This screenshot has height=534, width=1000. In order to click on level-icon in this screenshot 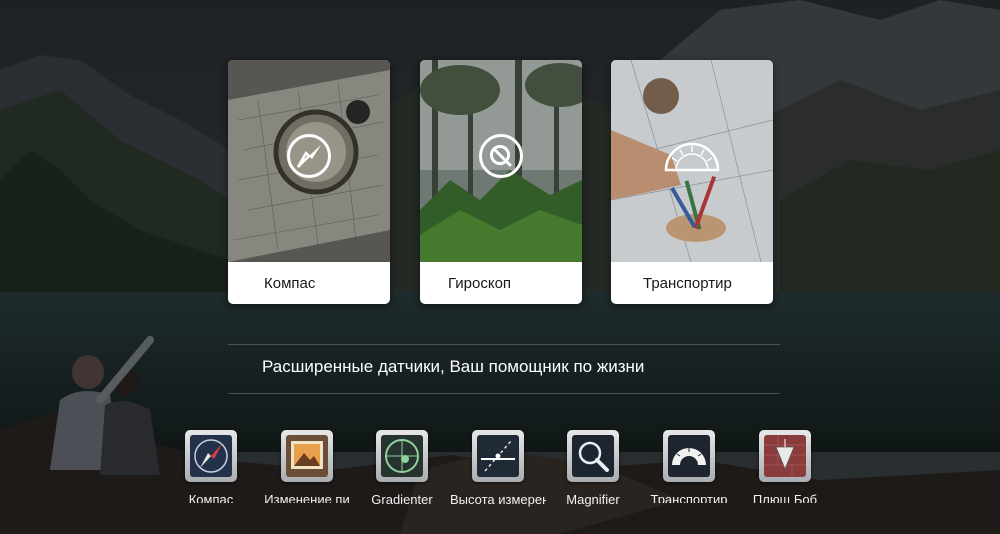, I will do `click(402, 456)`.